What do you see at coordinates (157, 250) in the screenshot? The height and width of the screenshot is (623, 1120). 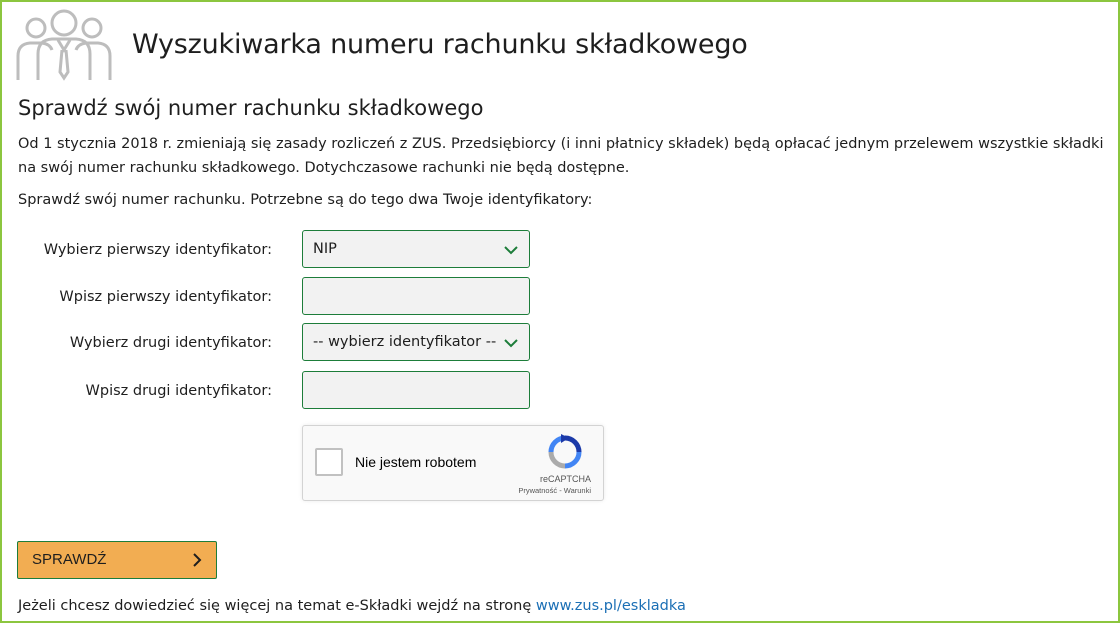 I see `first-identifier-select-label: Wybierz pierwszy identyfikator:` at bounding box center [157, 250].